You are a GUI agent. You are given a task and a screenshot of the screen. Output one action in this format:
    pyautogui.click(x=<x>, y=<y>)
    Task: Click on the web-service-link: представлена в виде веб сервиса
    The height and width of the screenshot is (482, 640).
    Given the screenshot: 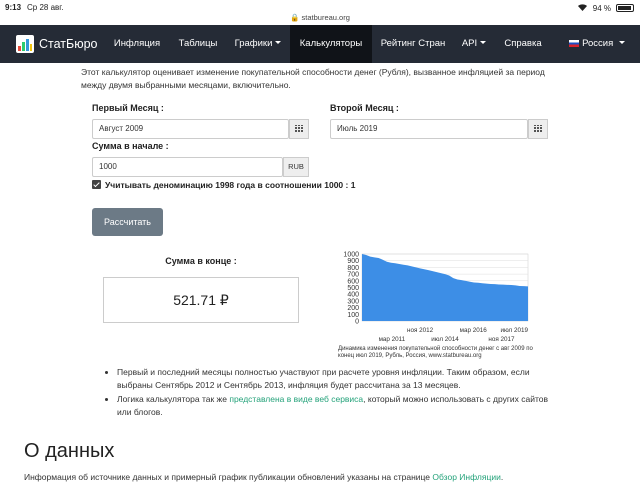 What is the action you would take?
    pyautogui.click(x=296, y=399)
    